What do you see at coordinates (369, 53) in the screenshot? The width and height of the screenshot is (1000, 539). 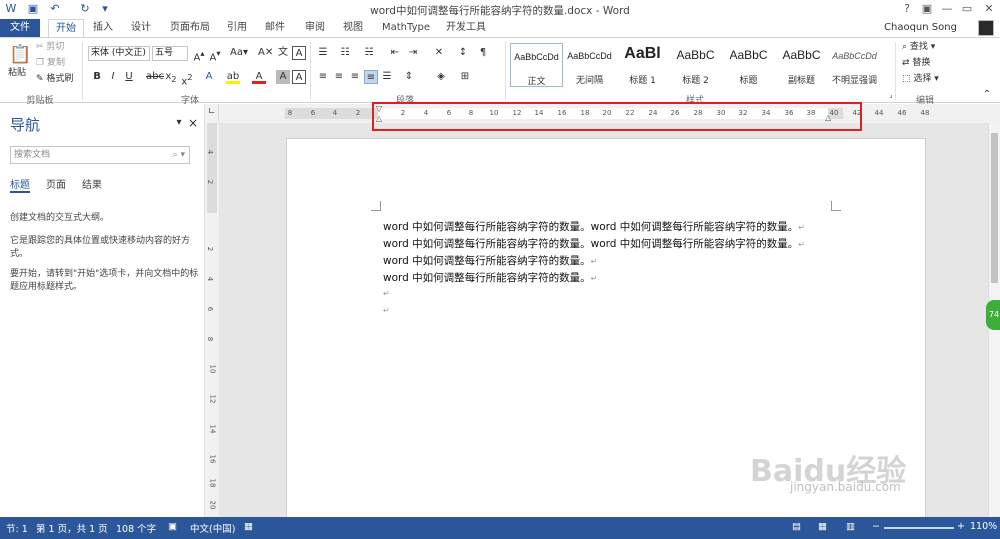 I see `multilevel-list-icon: ☵` at bounding box center [369, 53].